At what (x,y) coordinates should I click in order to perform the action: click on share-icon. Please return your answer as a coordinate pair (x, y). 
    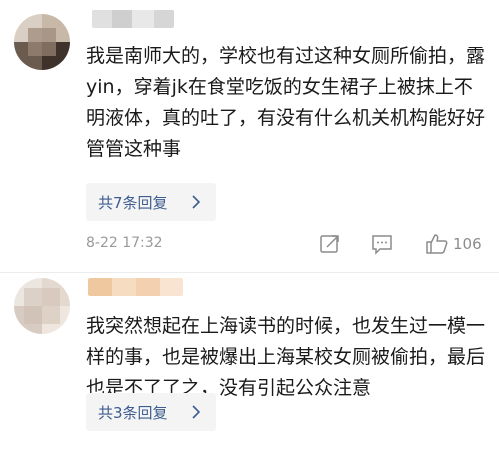
    Looking at the image, I should click on (330, 244).